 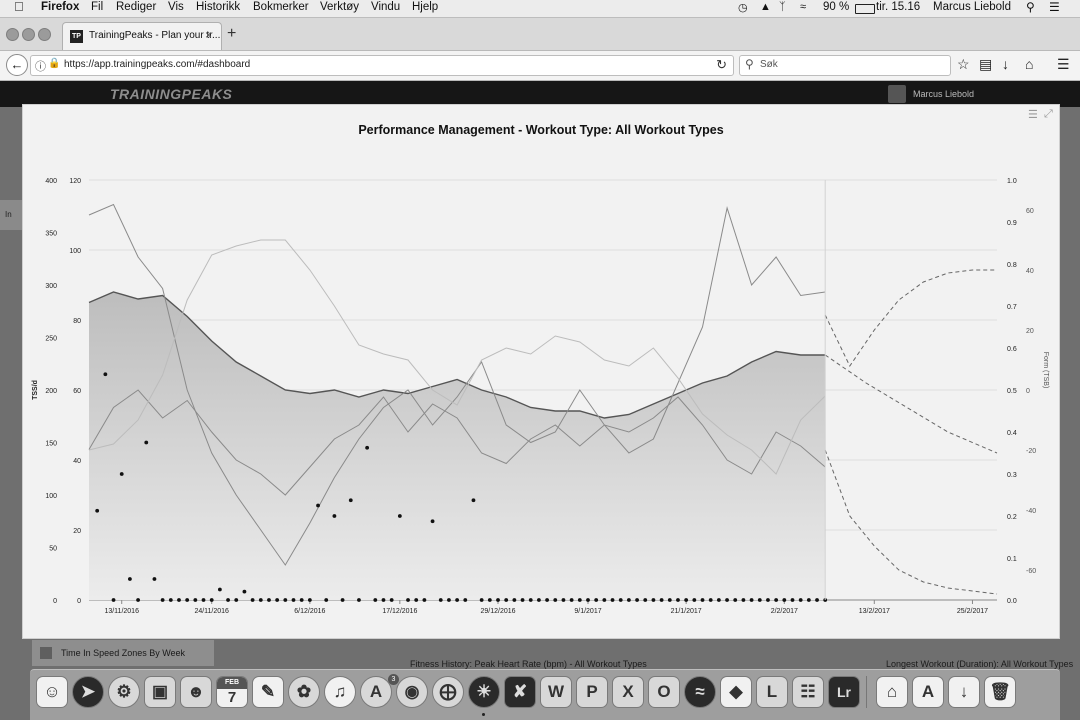 I want to click on menu-app-firefox: Firefox, so click(x=60, y=7).